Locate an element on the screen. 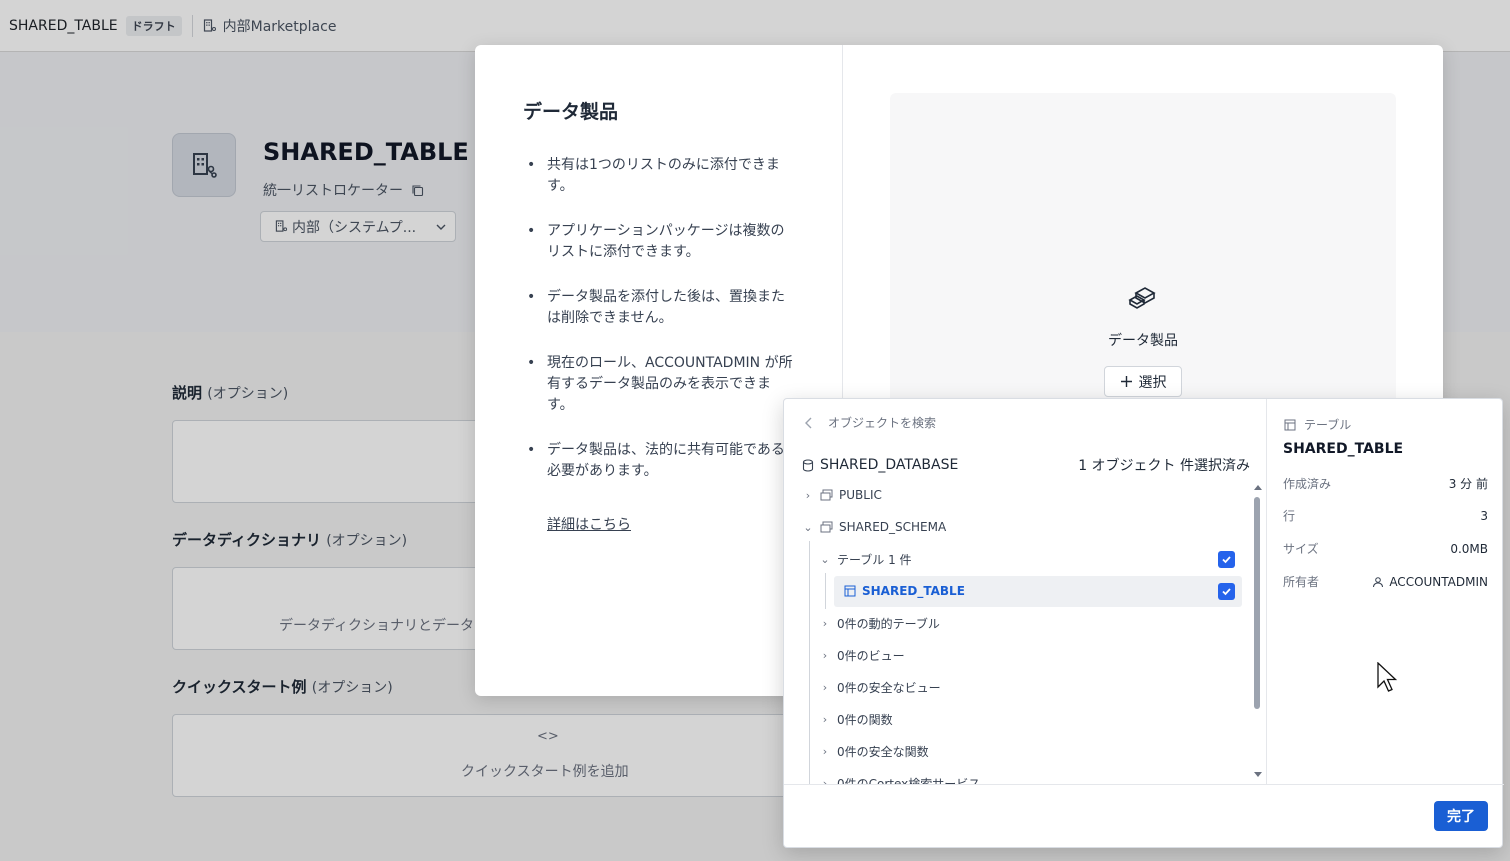  prop-value: 3 is located at coordinates (1484, 515).